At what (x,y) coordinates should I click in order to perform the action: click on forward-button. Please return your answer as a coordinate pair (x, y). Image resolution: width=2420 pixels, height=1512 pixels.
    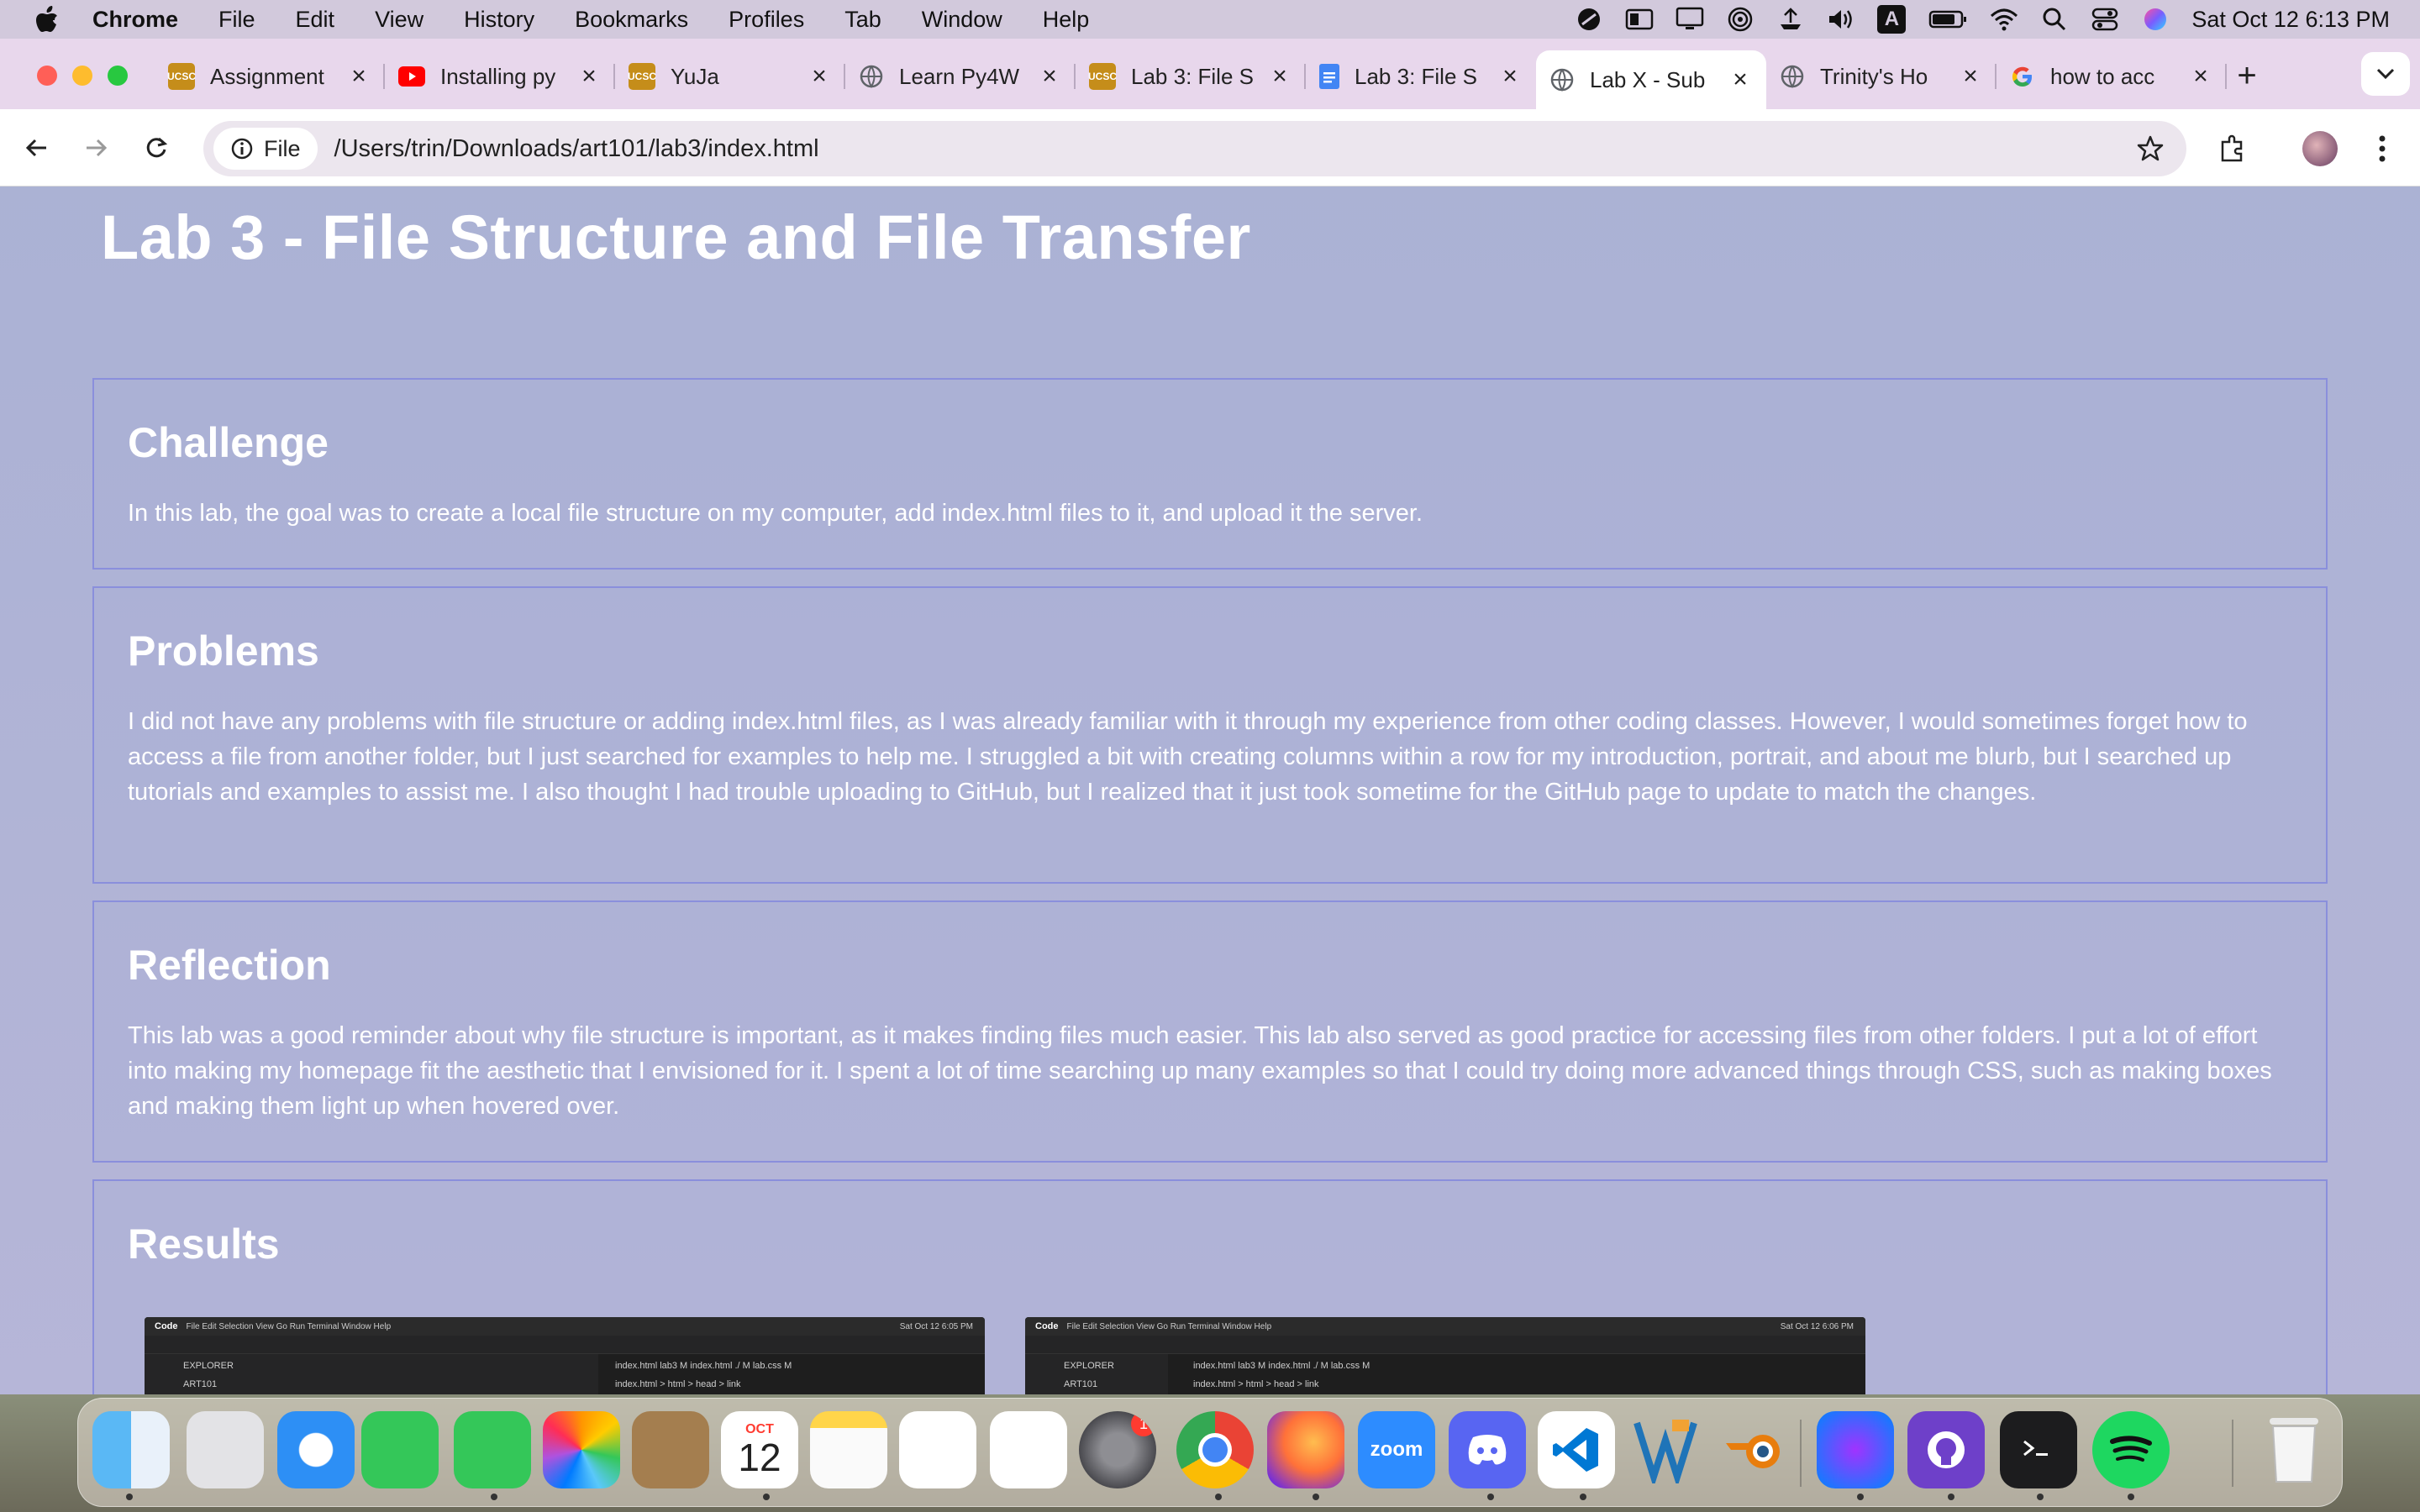
    Looking at the image, I should click on (96, 148).